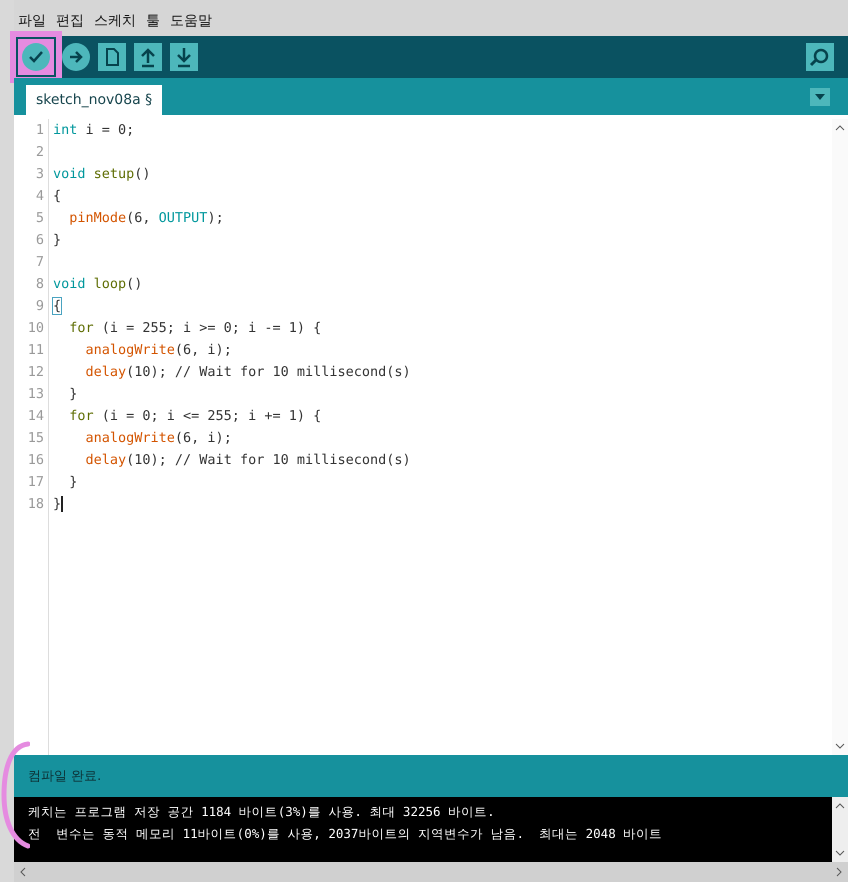 The height and width of the screenshot is (882, 848). I want to click on line-number: 3, so click(40, 174).